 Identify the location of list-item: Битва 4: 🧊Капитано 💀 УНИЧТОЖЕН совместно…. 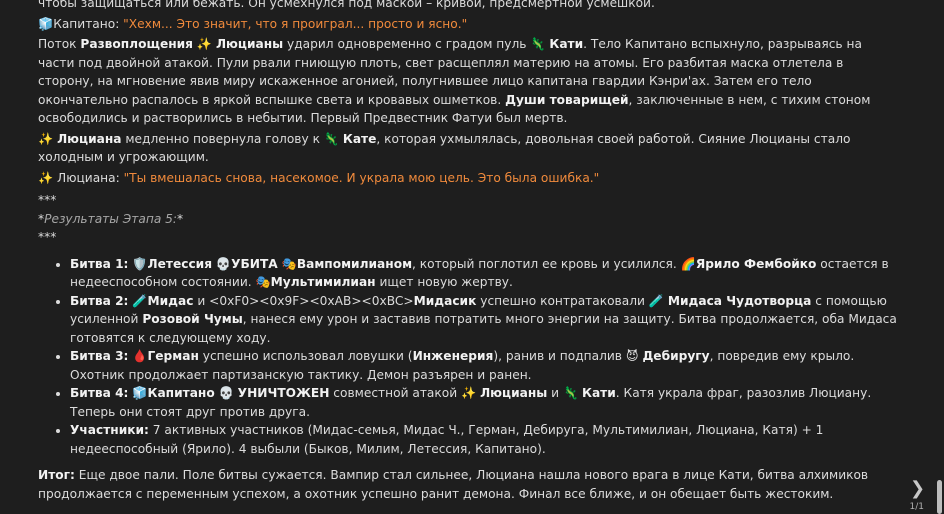
(485, 402).